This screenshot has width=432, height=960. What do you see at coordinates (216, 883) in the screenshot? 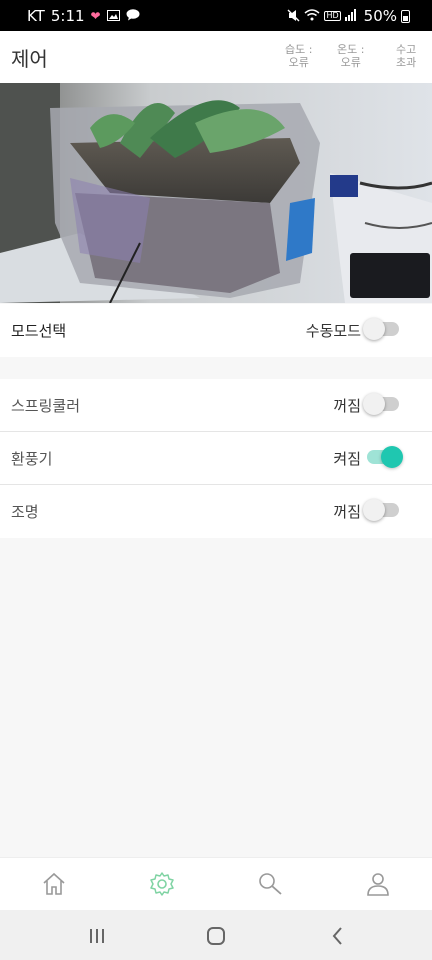
I see `bottom-nav` at bounding box center [216, 883].